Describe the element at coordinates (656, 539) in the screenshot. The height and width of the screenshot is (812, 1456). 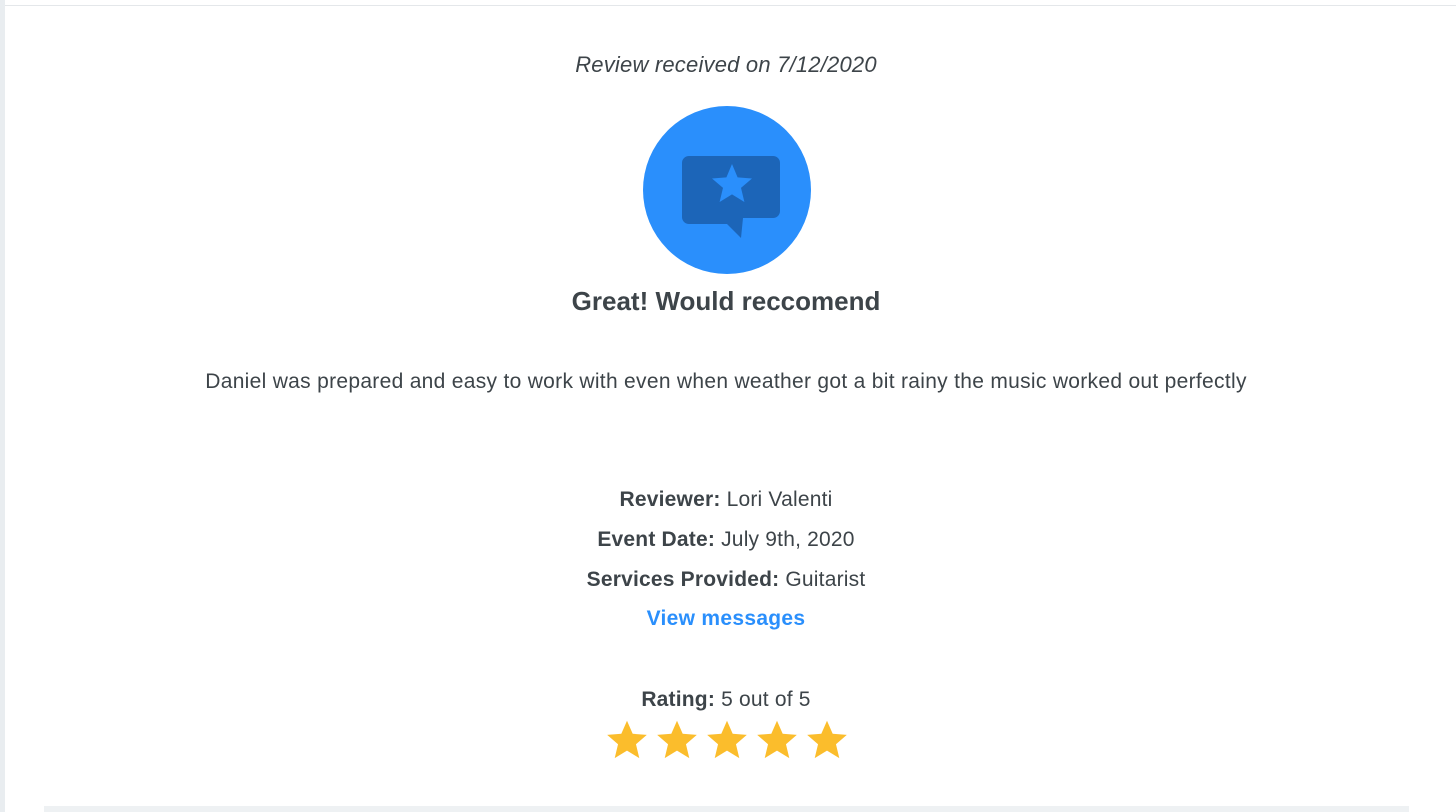
I see `event-date-label: Event Date:` at that location.